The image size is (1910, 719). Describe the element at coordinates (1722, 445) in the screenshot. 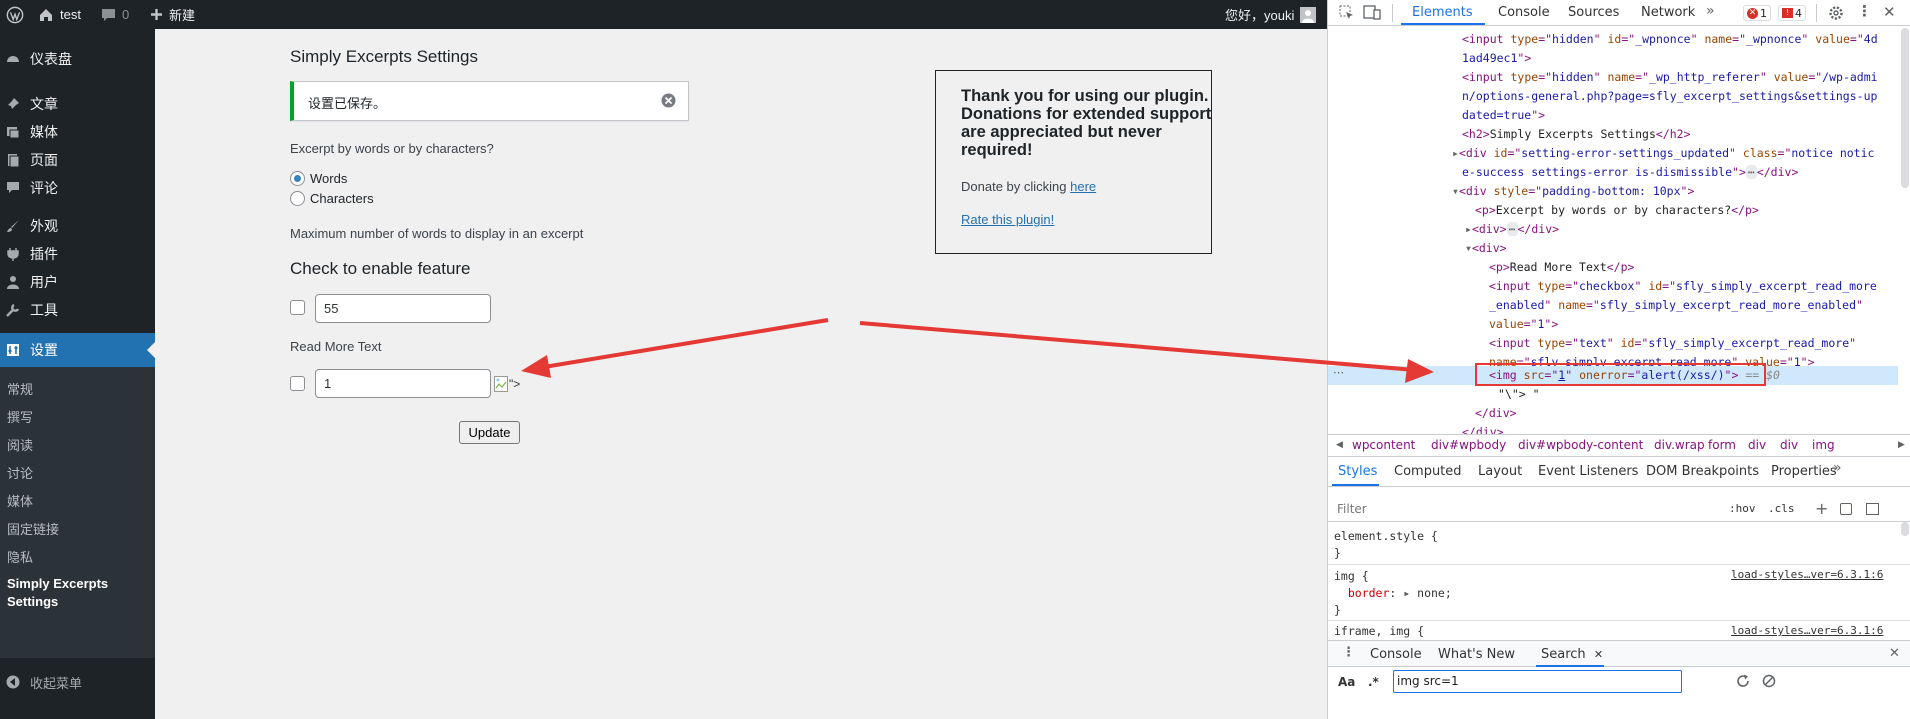

I see `breadcrumb-item: form` at that location.